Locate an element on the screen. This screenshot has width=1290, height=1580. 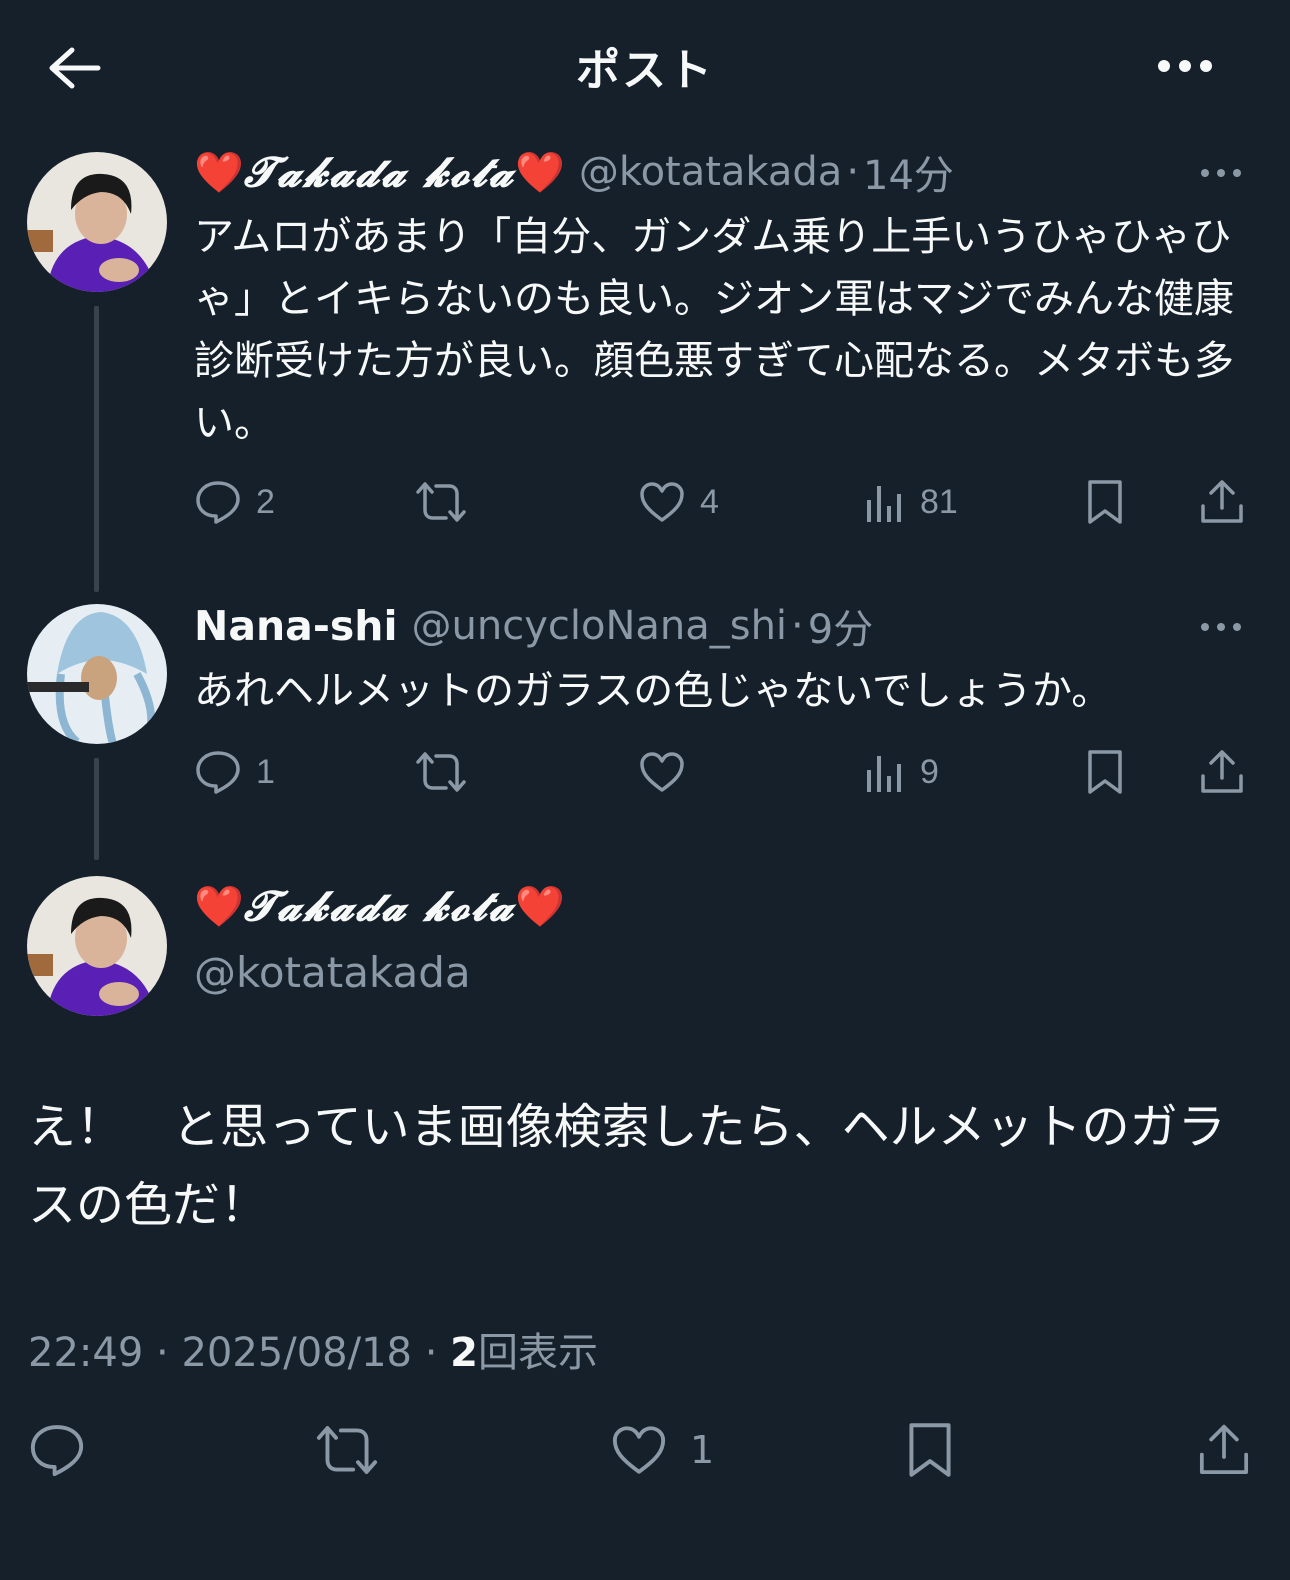
reply-button: 1 is located at coordinates (234, 772).